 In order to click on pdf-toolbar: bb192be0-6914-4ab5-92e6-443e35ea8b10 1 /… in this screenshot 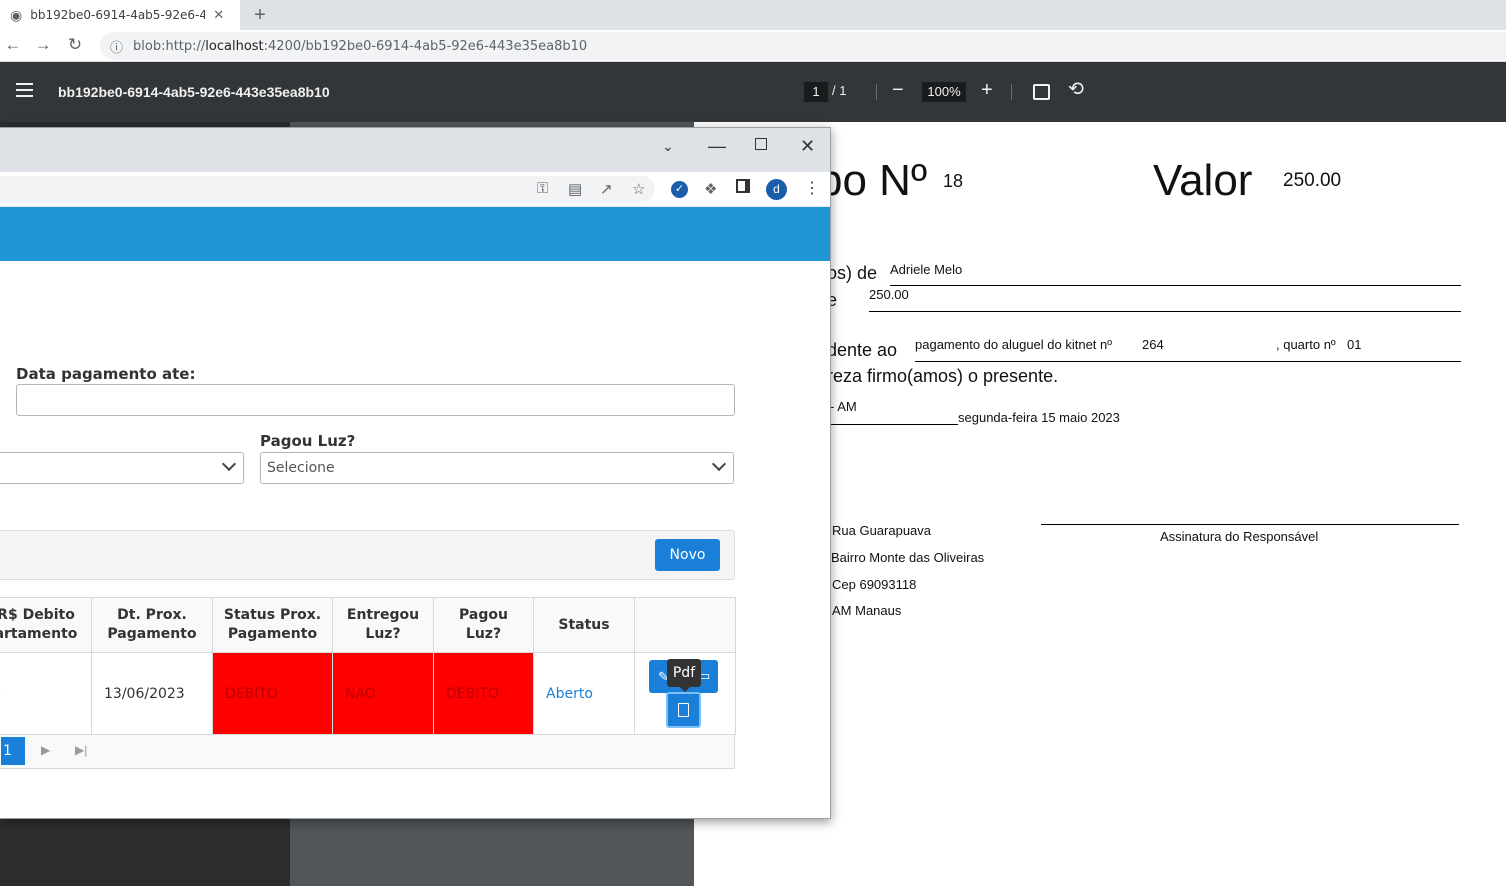, I will do `click(753, 92)`.